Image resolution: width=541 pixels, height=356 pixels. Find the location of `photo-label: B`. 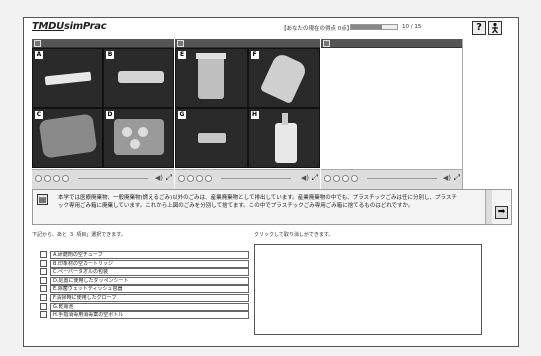

photo-label: B is located at coordinates (110, 55).